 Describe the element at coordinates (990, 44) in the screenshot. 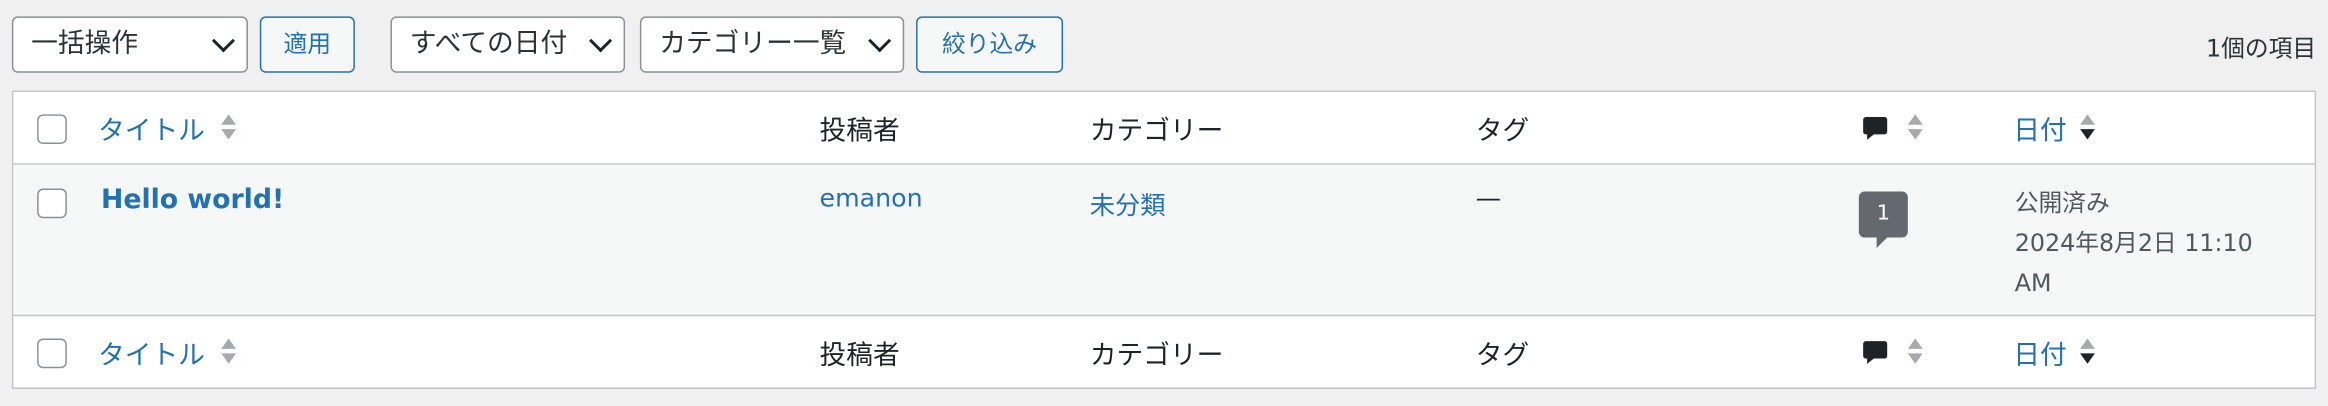

I see `filter-button: 絞り込み` at that location.